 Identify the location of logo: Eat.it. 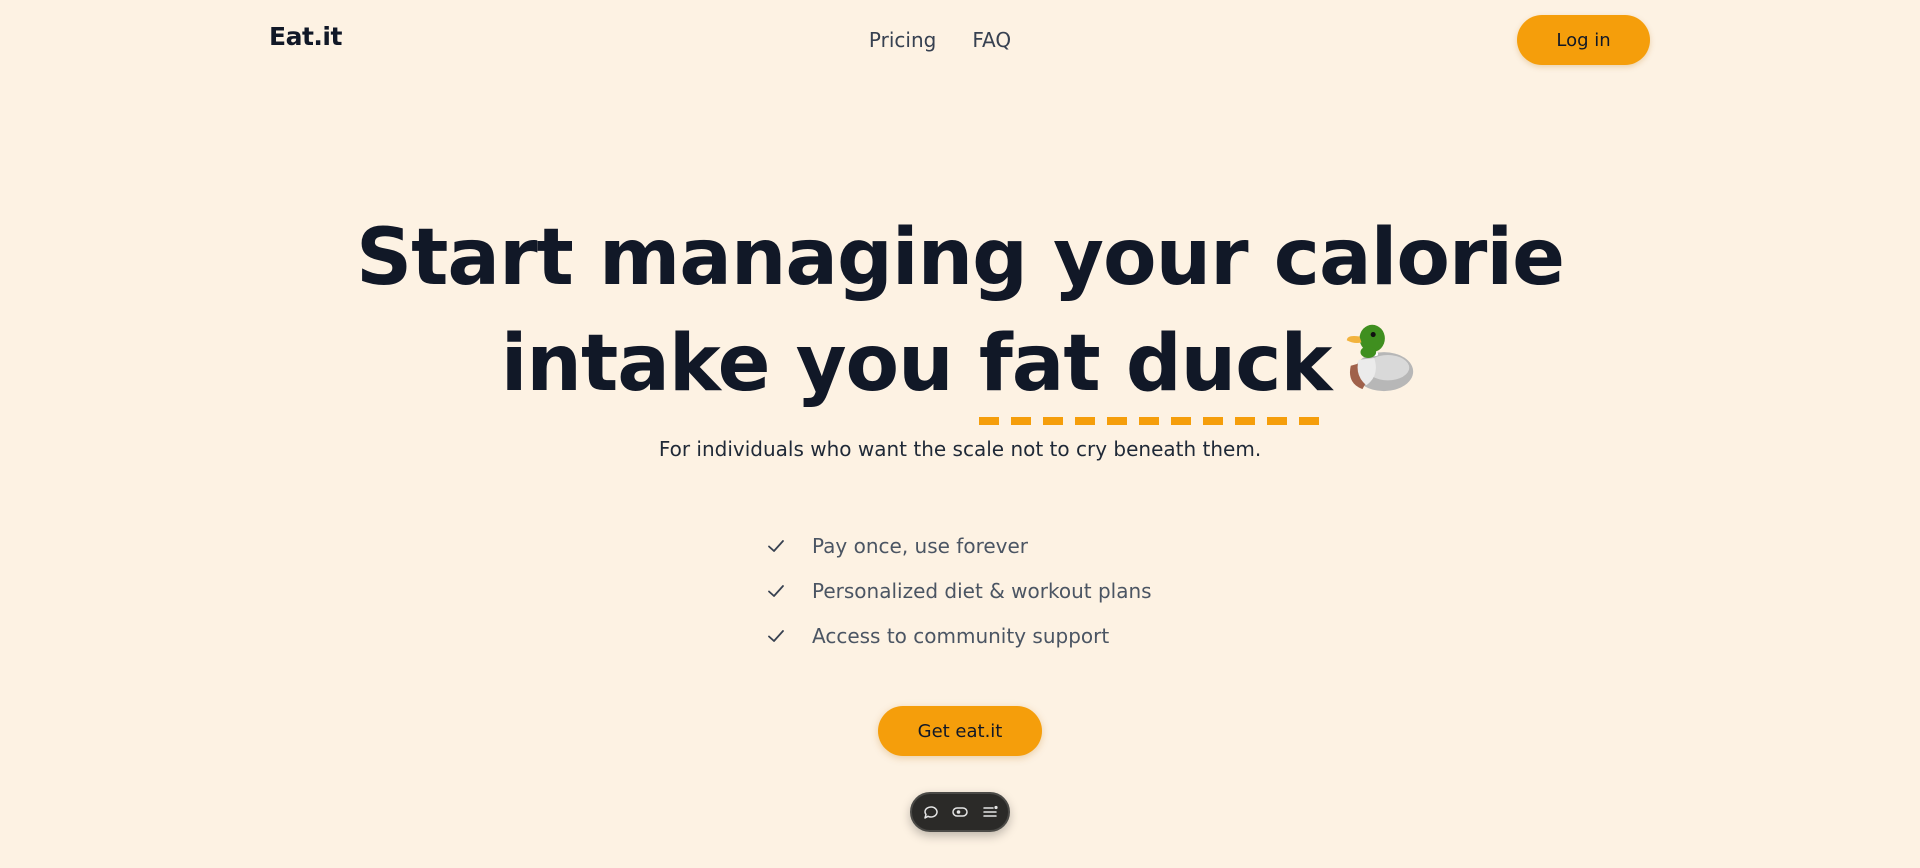
(305, 36).